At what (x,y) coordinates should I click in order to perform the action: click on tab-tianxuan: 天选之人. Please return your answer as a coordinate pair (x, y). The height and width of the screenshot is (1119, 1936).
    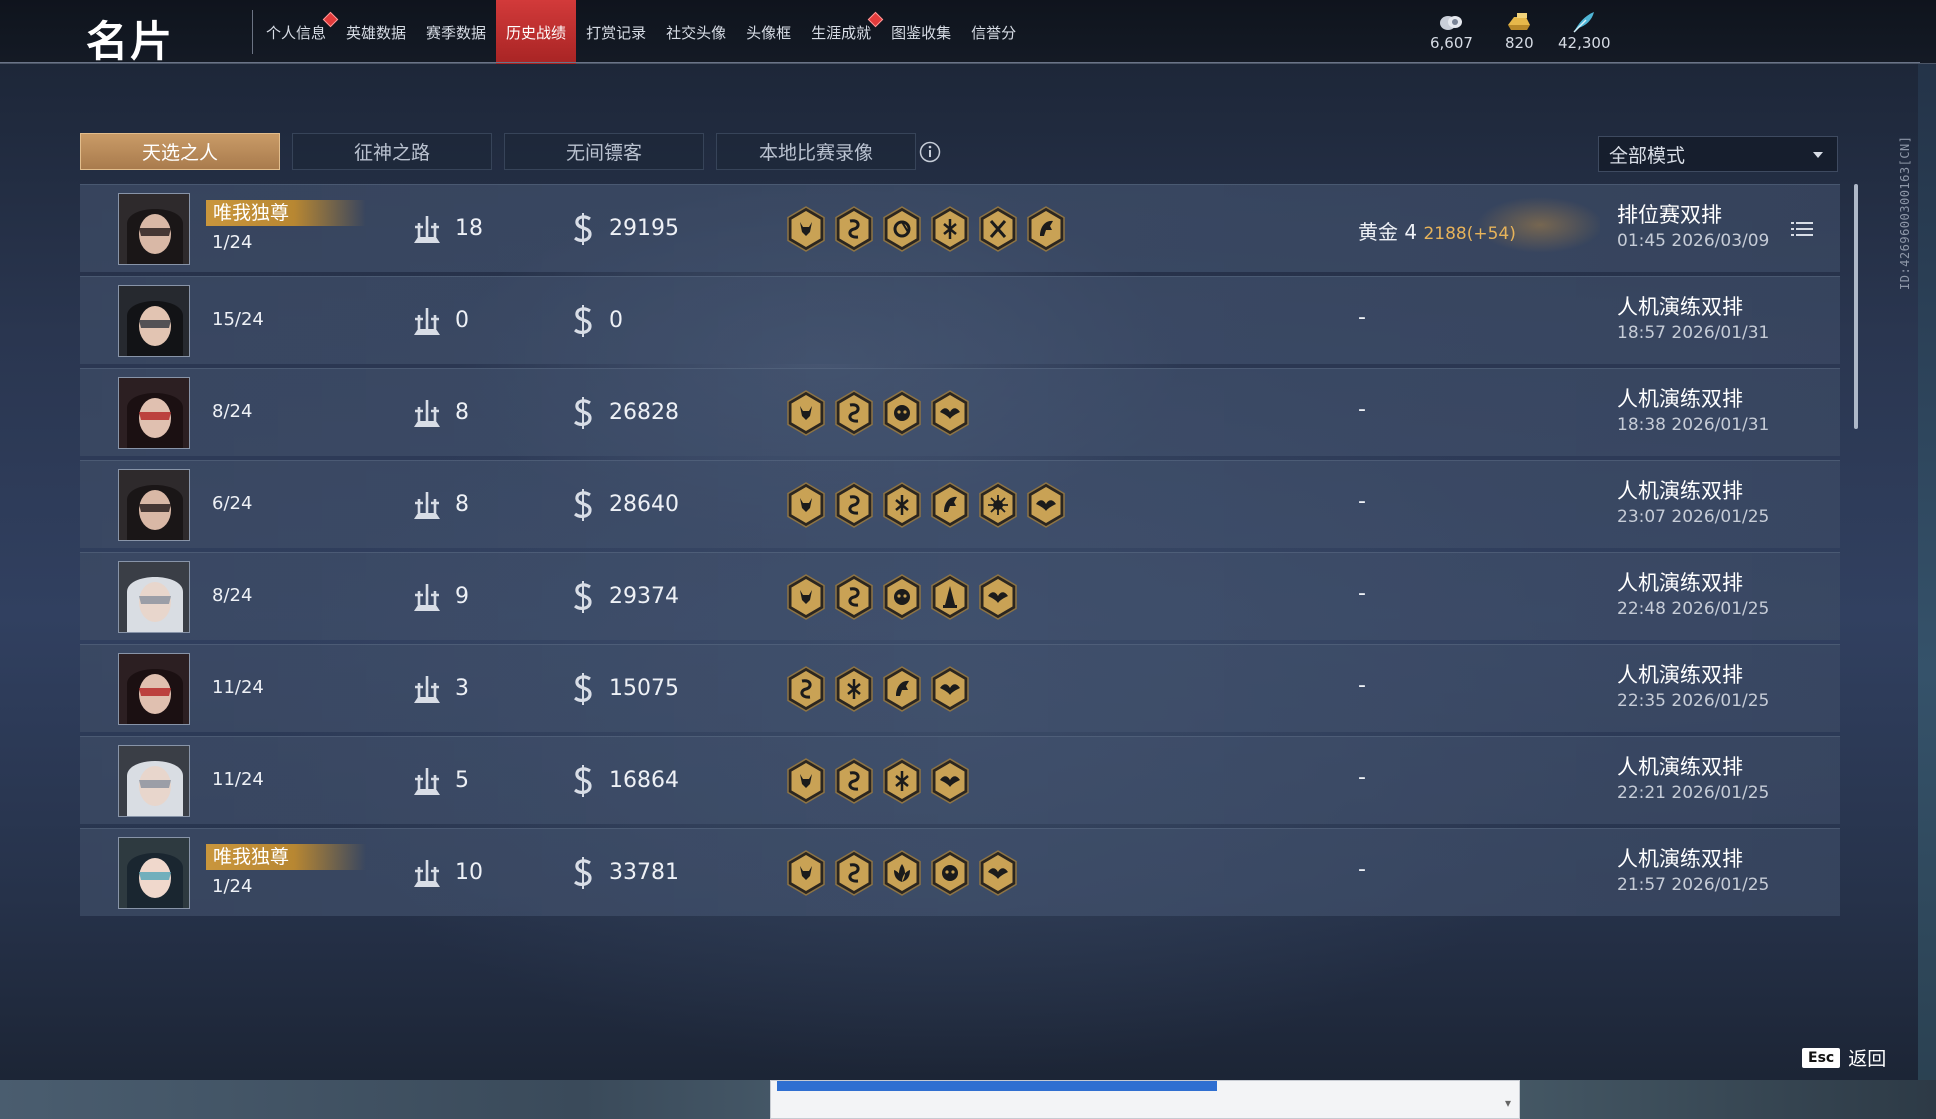
    Looking at the image, I should click on (180, 151).